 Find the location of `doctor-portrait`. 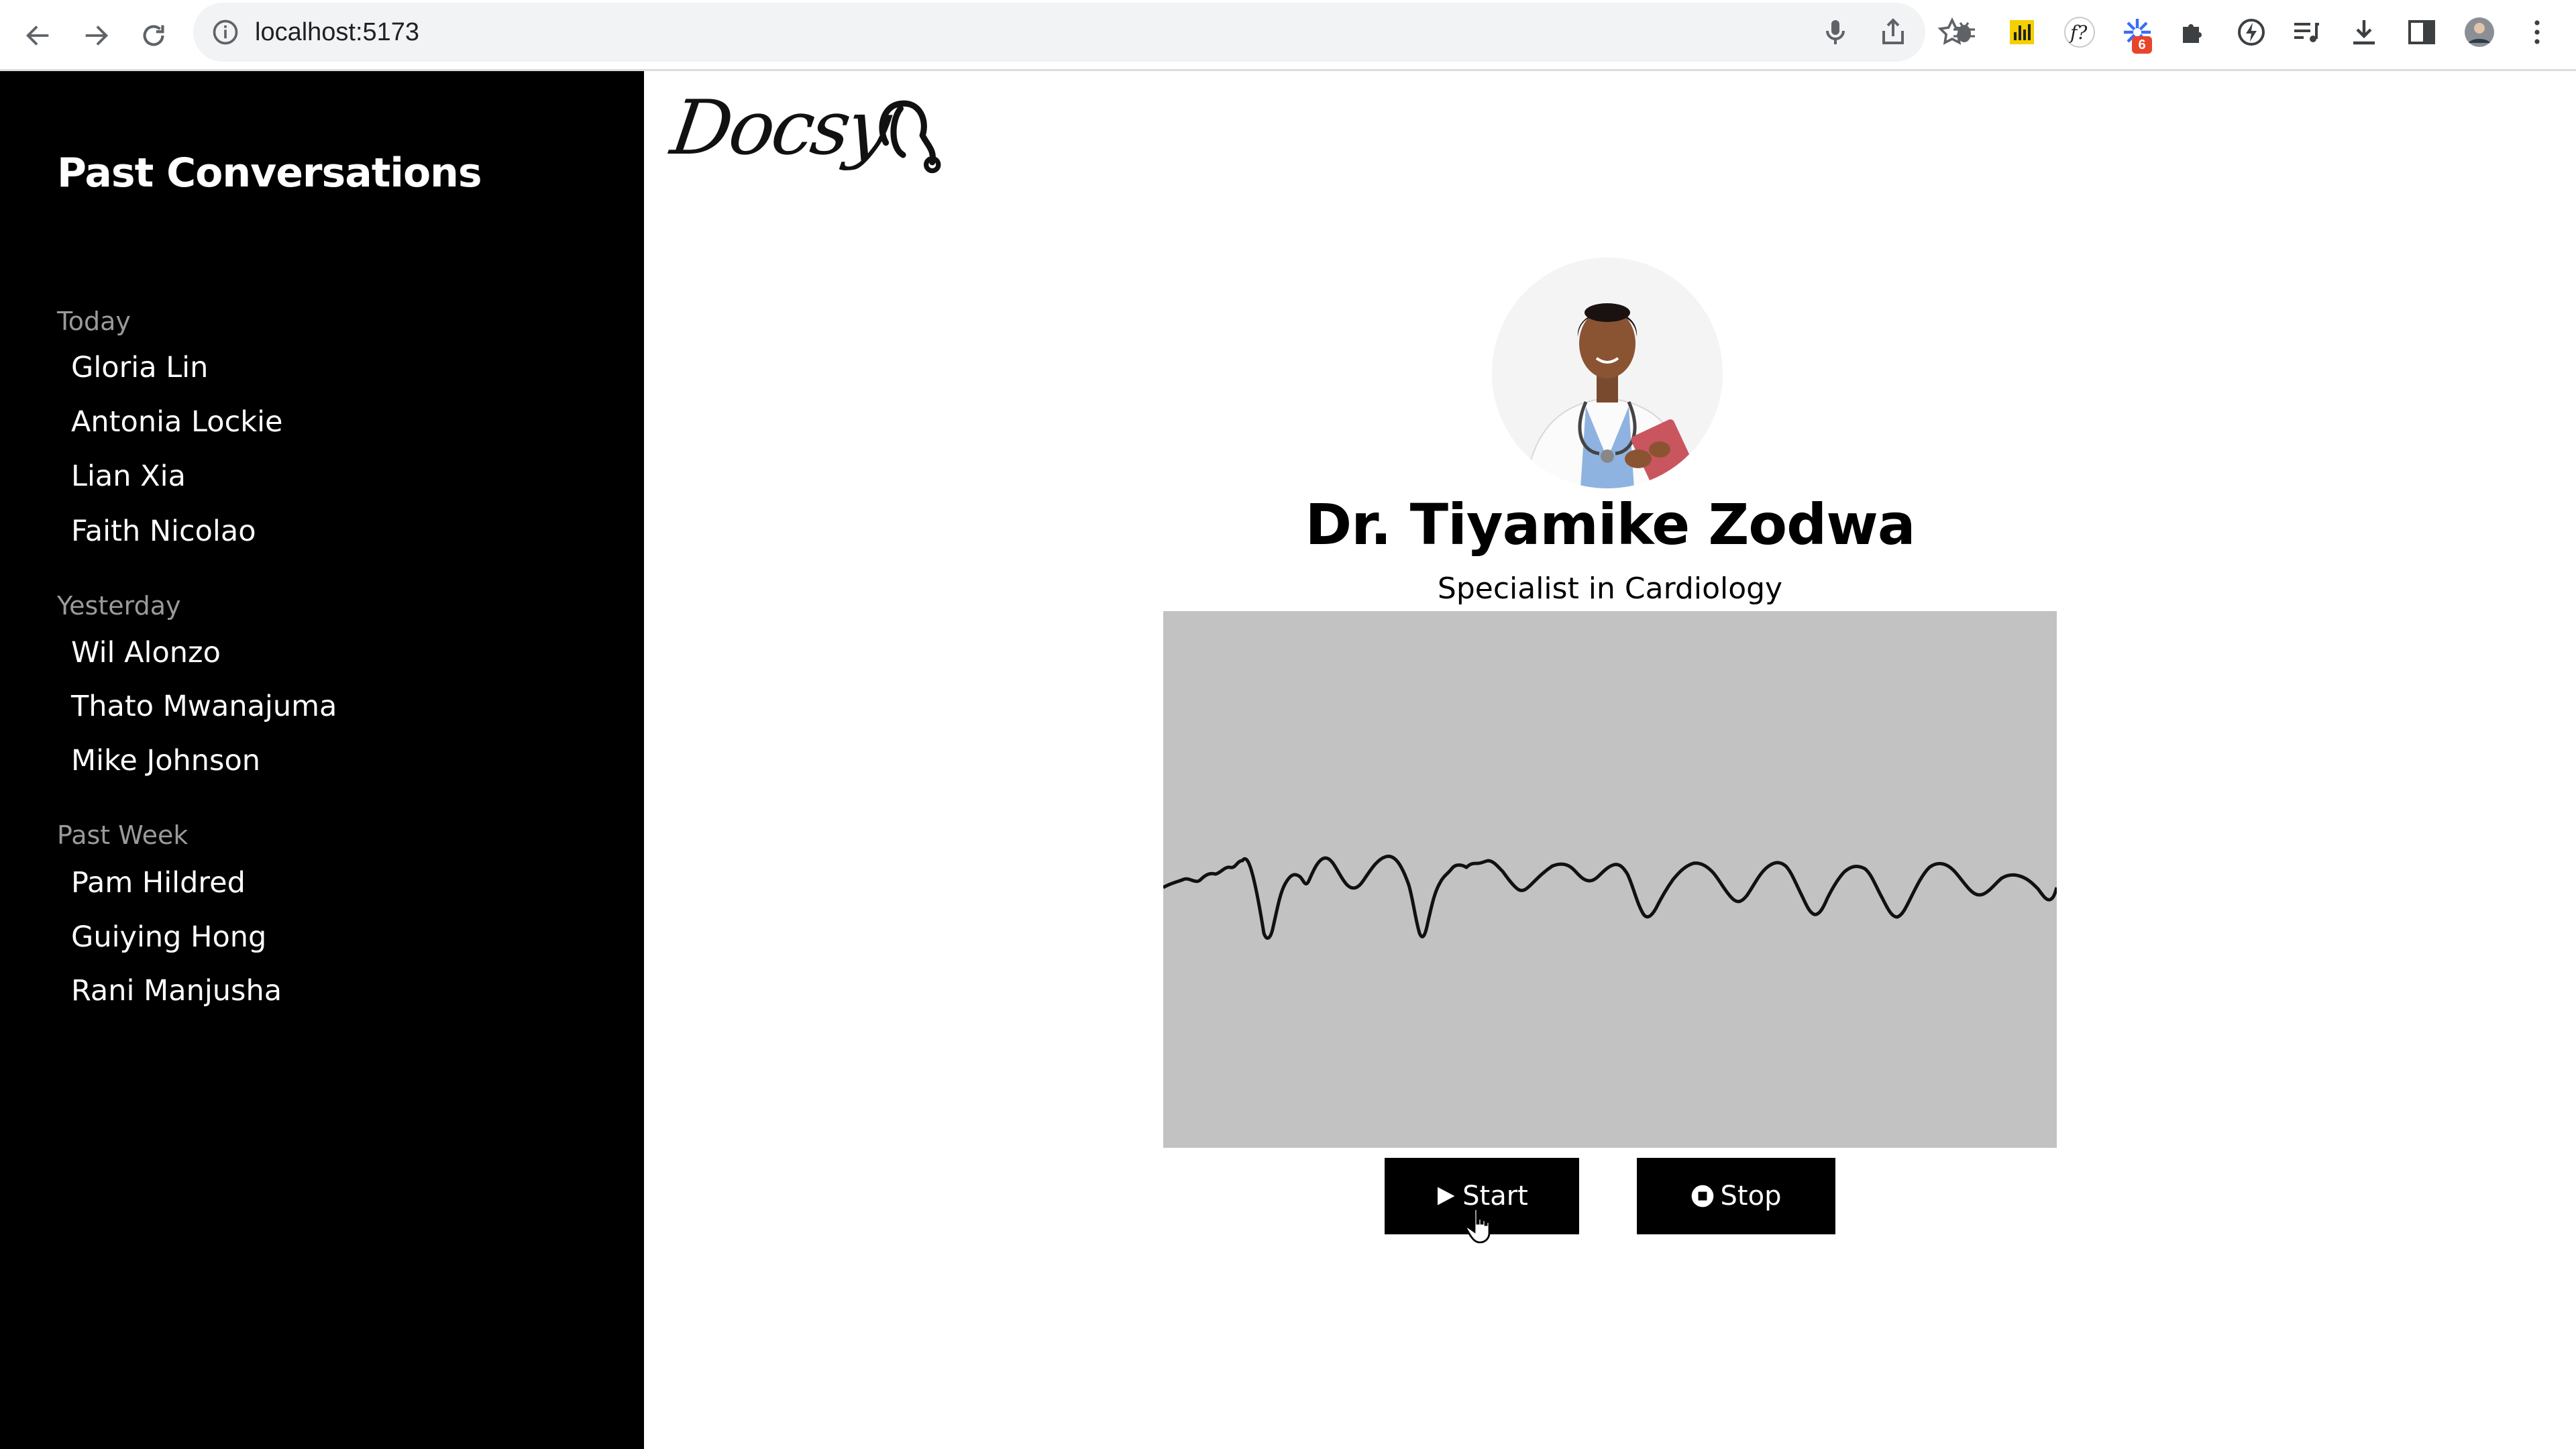

doctor-portrait is located at coordinates (1607, 373).